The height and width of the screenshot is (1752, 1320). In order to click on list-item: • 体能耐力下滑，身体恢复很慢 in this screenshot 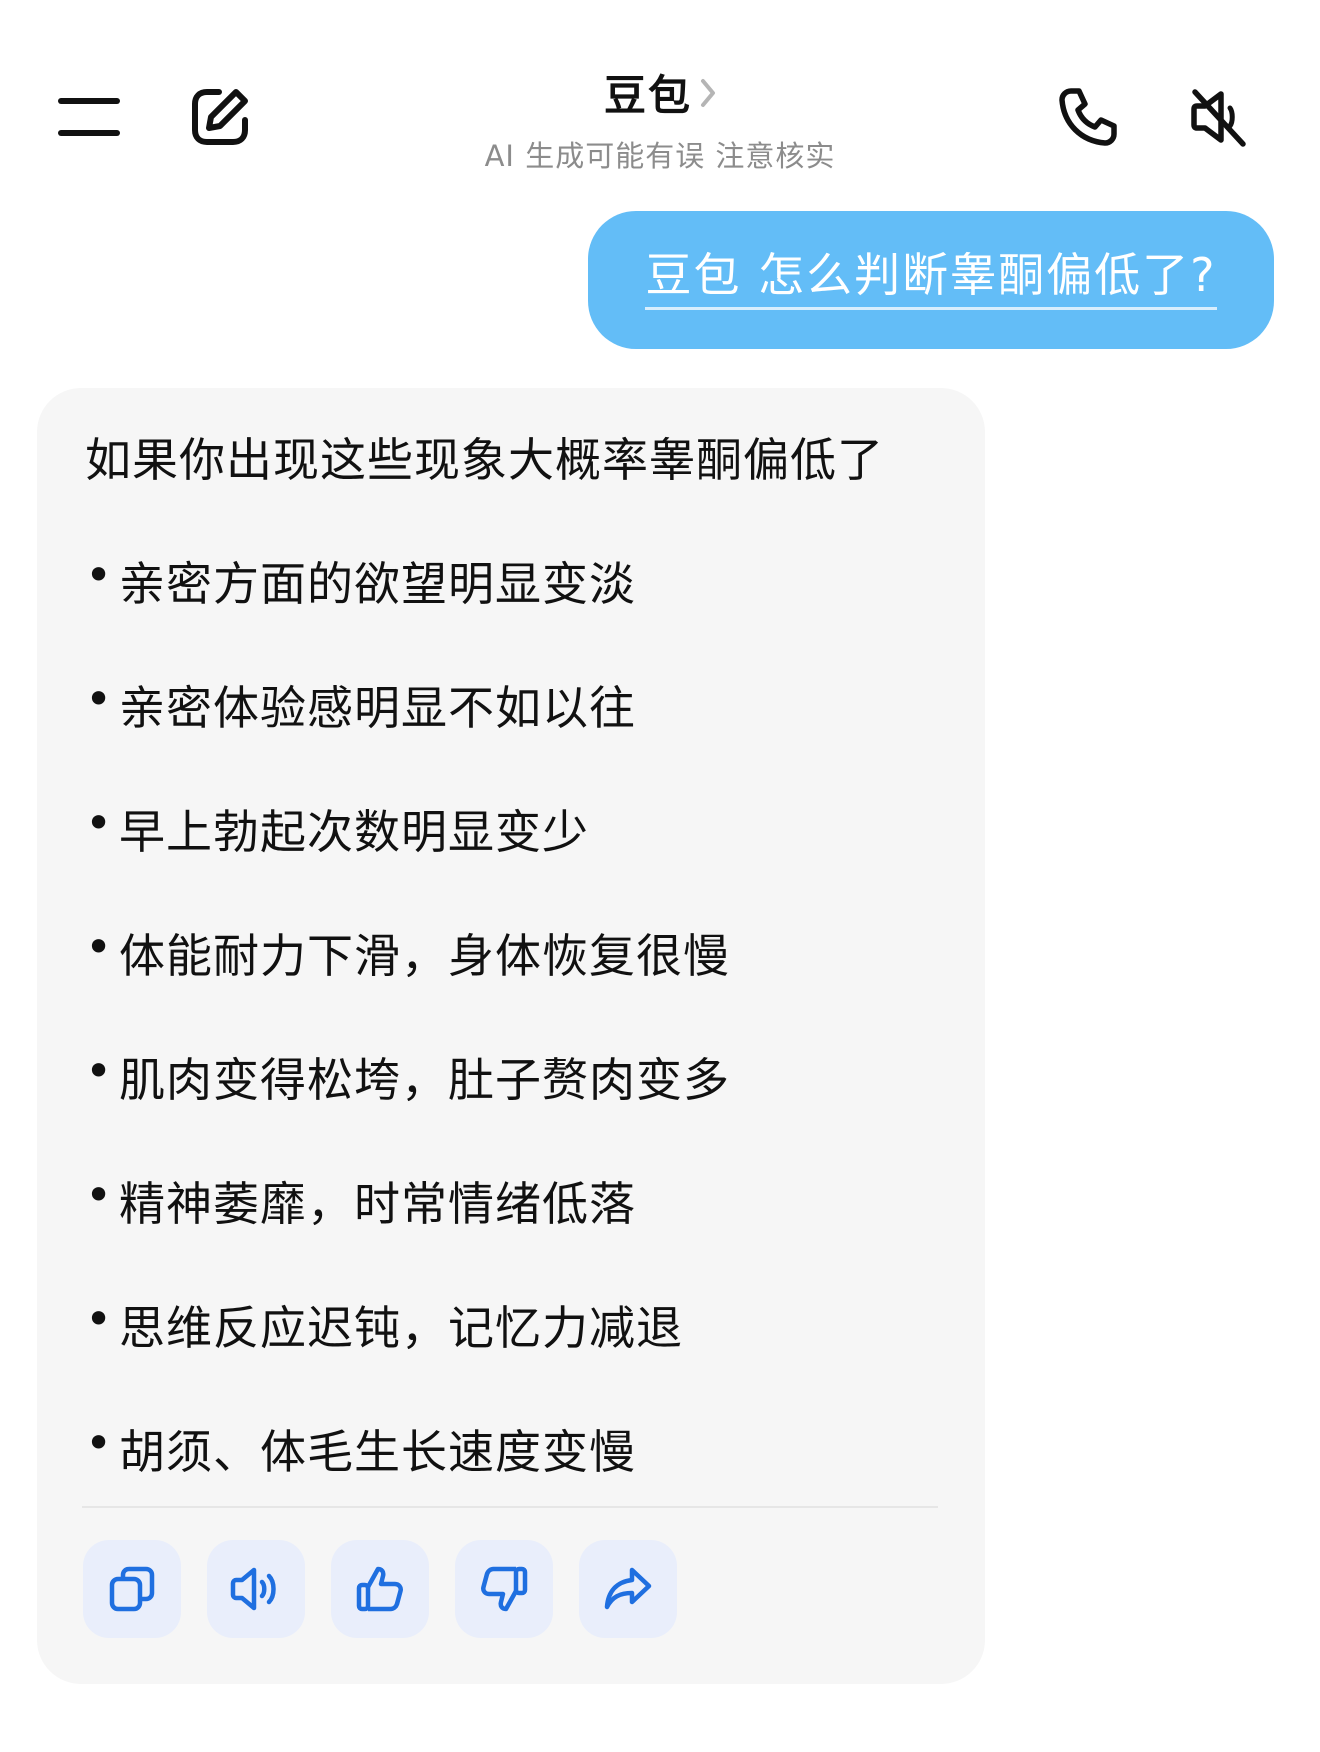, I will do `click(407, 982)`.